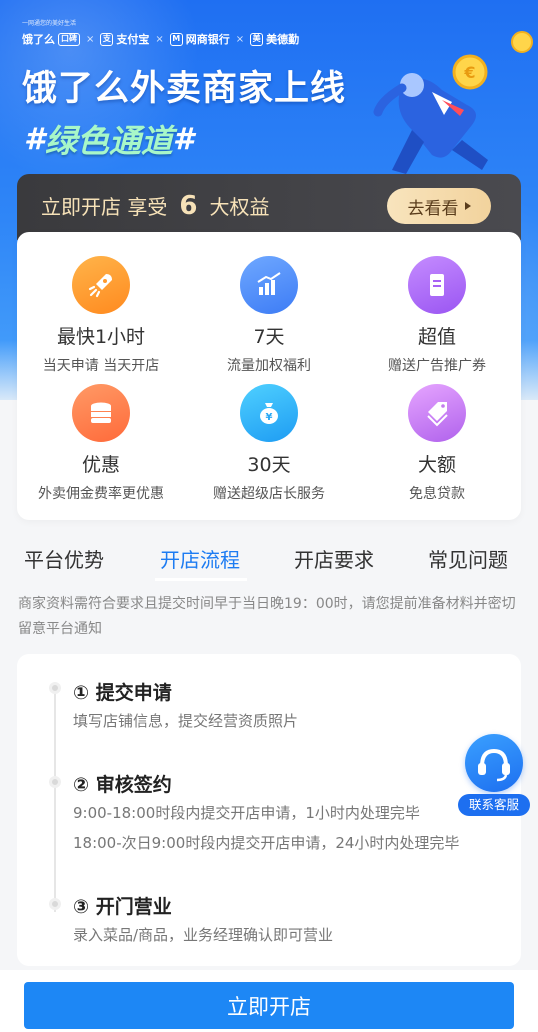  I want to click on bar-chart-icon, so click(269, 285).